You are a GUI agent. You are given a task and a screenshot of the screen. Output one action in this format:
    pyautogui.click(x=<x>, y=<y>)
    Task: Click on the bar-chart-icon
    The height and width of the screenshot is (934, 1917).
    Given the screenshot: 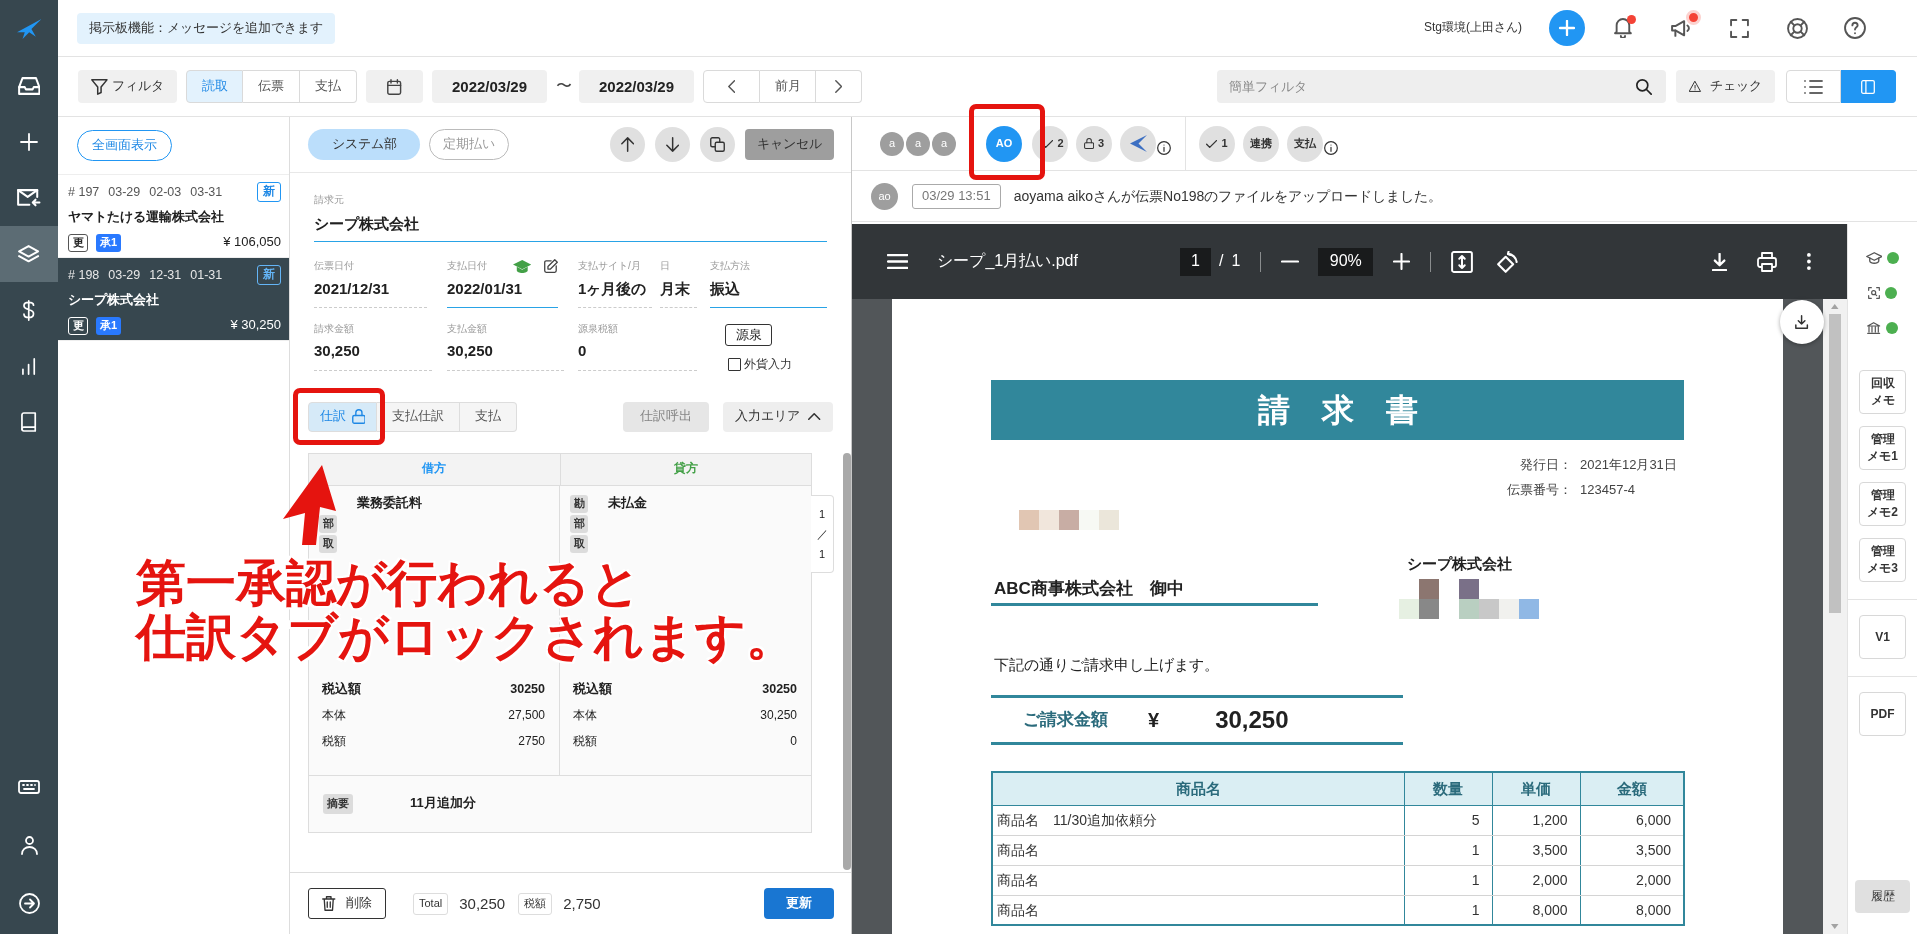 What is the action you would take?
    pyautogui.click(x=29, y=366)
    